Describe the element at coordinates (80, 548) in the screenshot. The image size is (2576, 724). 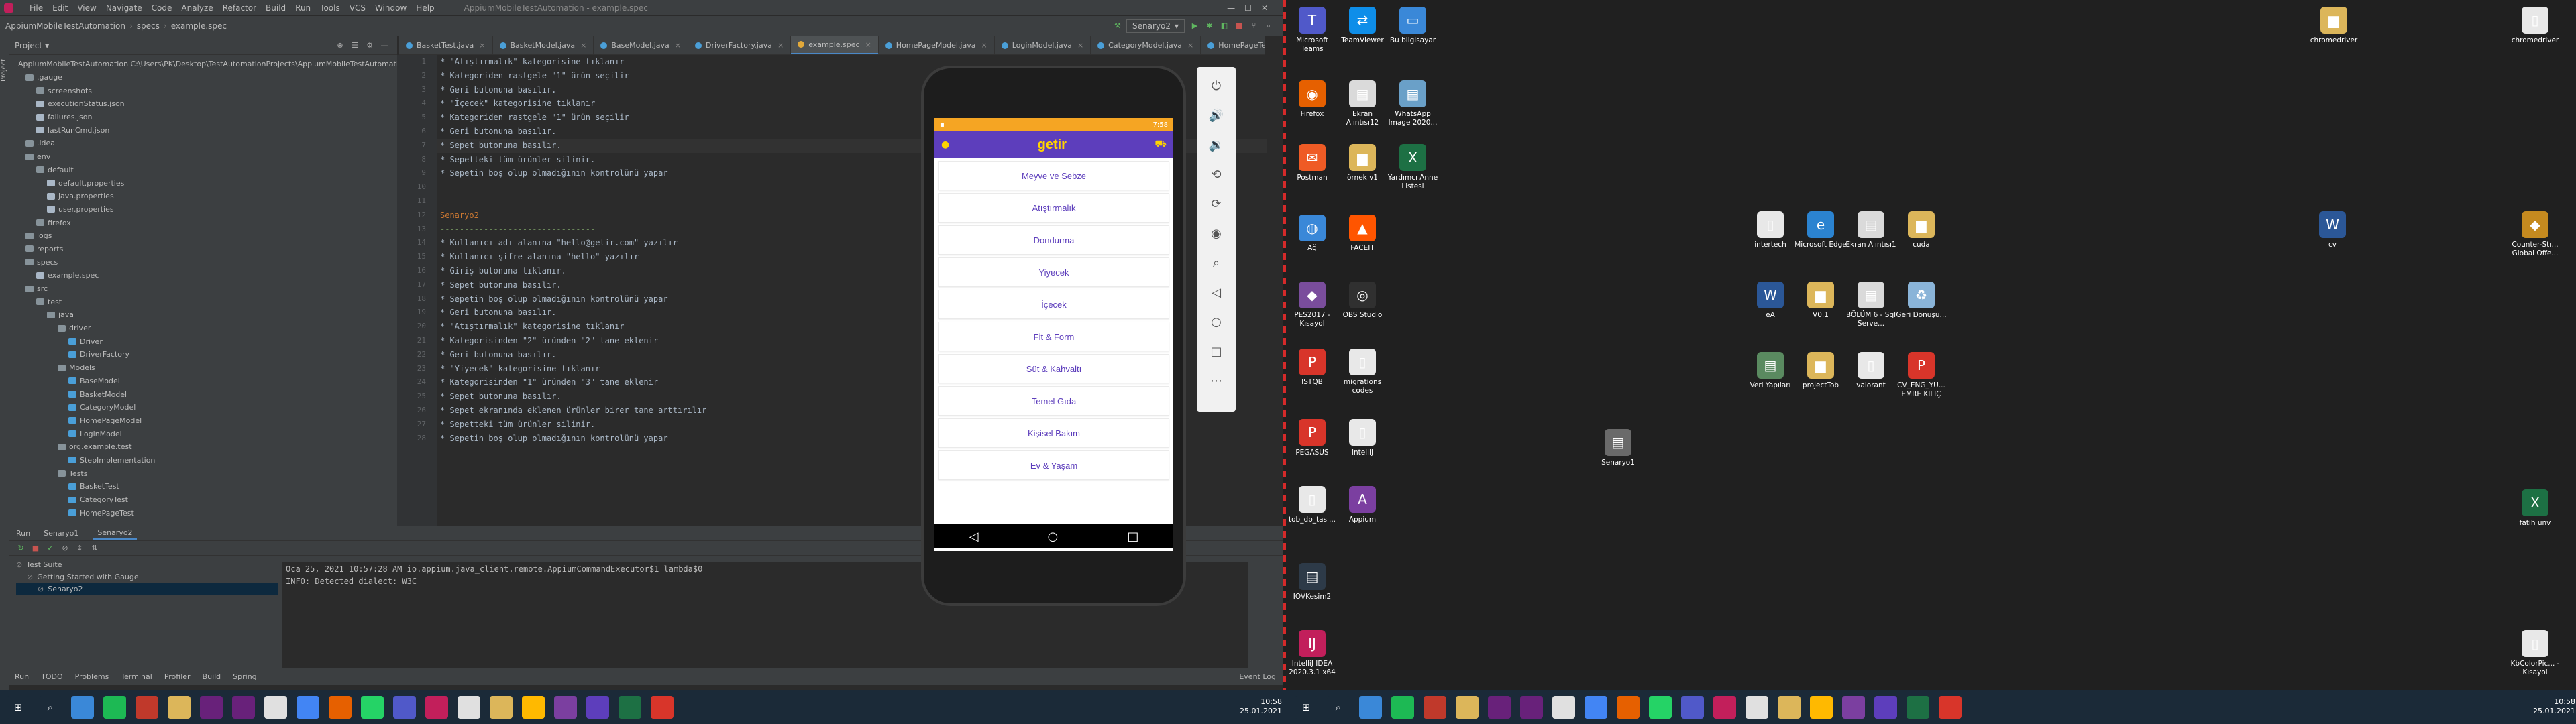
I see `sort-icon: ↕` at that location.